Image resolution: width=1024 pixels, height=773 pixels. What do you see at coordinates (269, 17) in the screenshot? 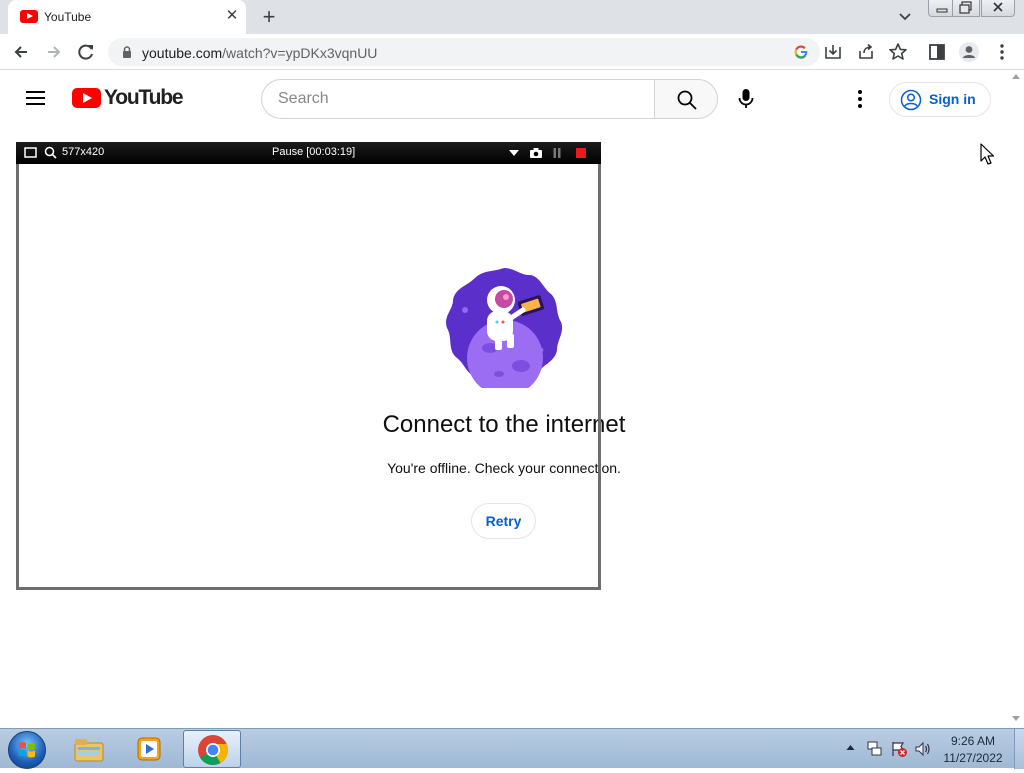
I see `new-tab-icon: +` at bounding box center [269, 17].